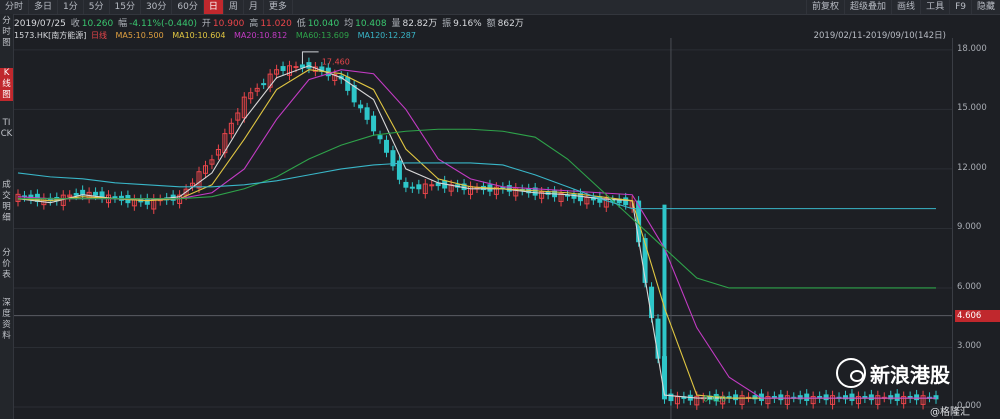  I want to click on low-value: 10.040, so click(323, 24).